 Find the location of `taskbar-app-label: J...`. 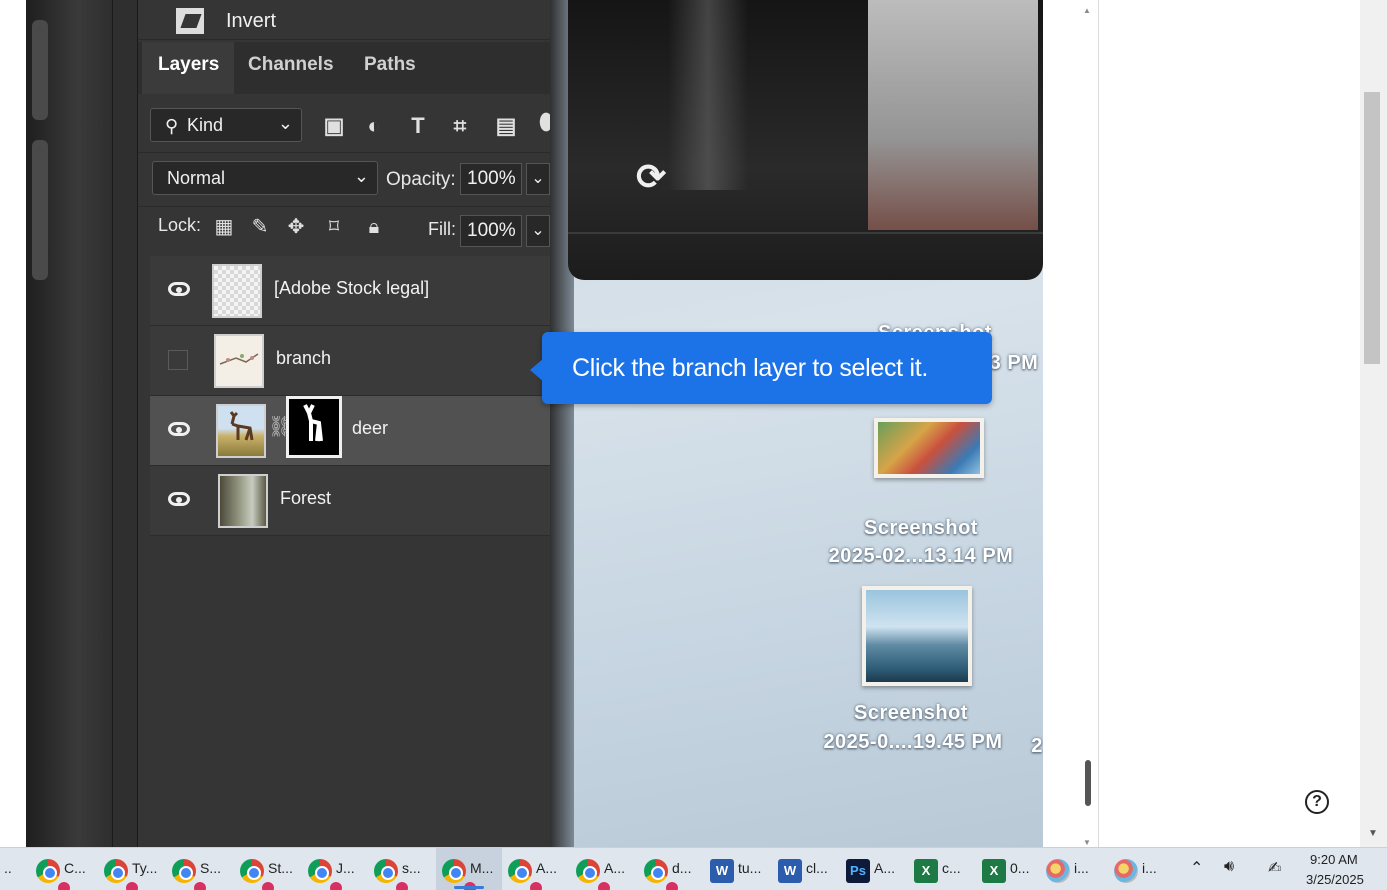

taskbar-app-label: J... is located at coordinates (345, 868).